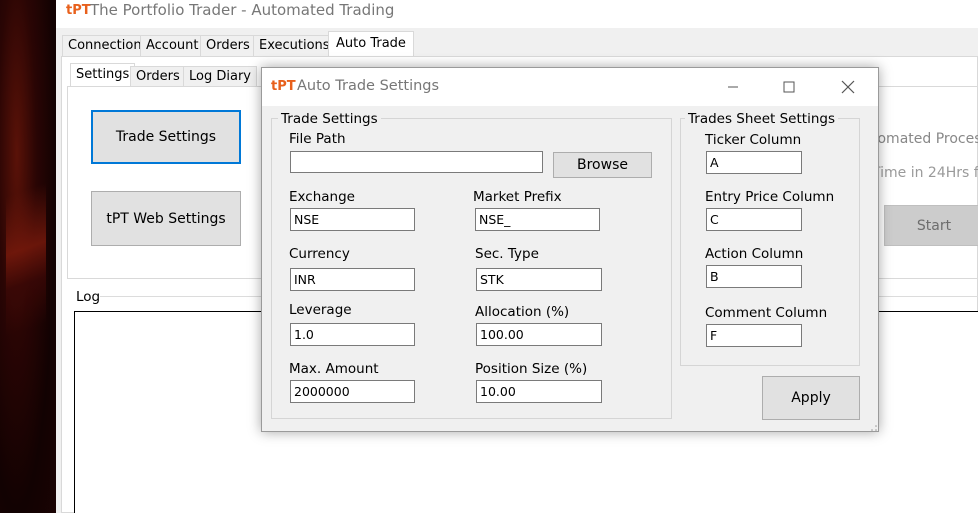  Describe the element at coordinates (352, 334) in the screenshot. I see `leverage-input: 1.0` at that location.